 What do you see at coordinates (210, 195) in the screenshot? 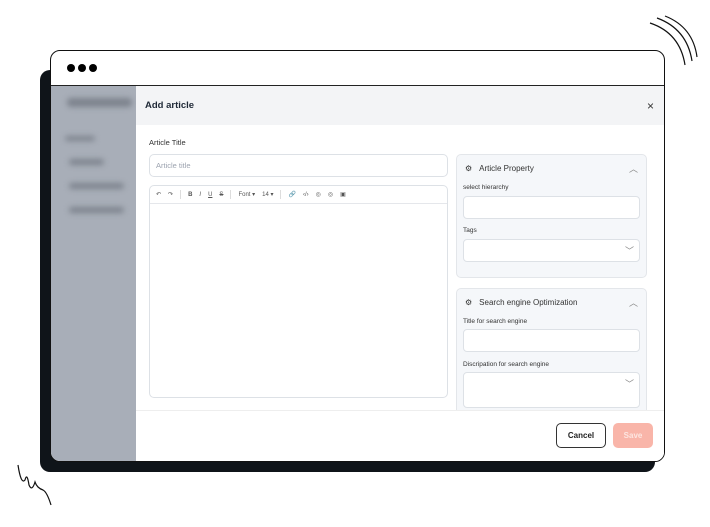
I see `underline-button: U` at bounding box center [210, 195].